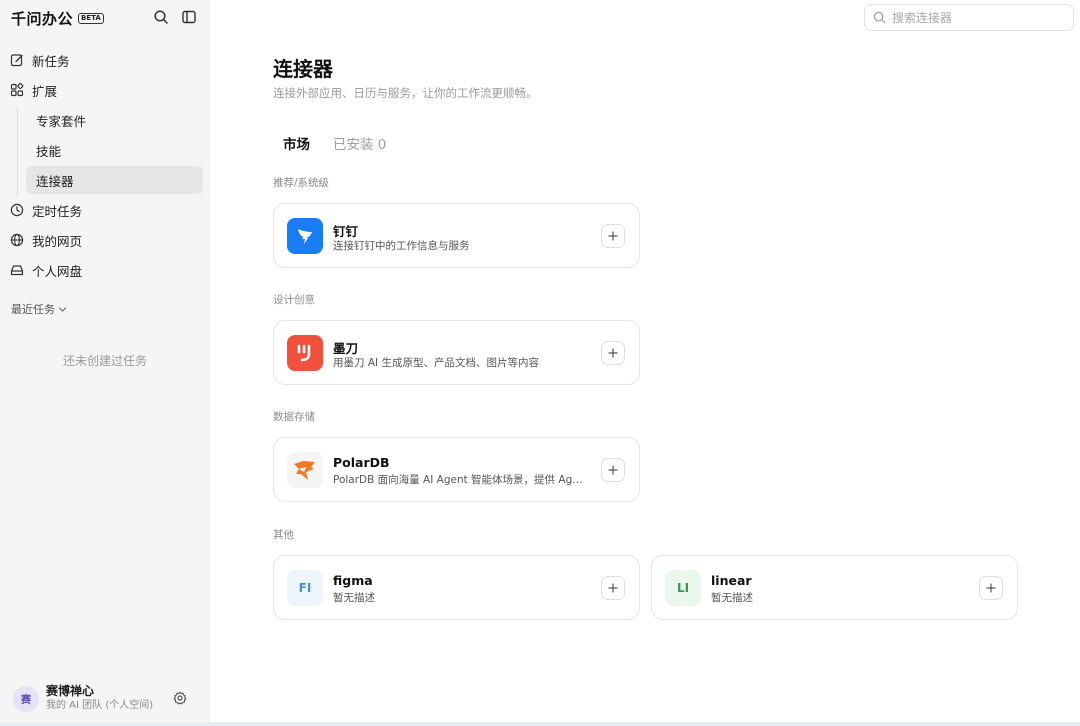  I want to click on recent-tasks-label: 最近任务, so click(33, 309).